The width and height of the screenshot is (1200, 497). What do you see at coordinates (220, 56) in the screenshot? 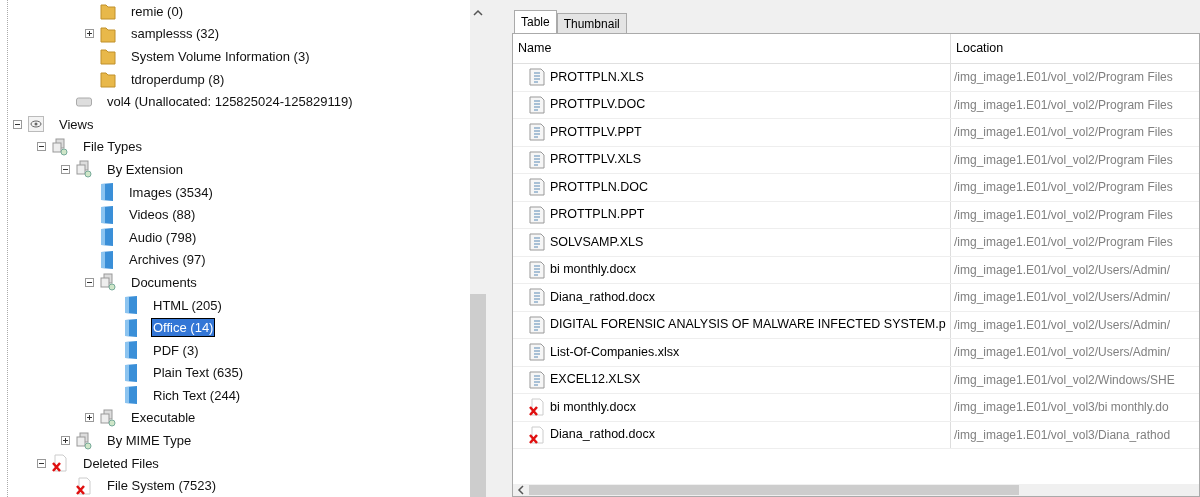
I see `tree-item: System Volume Information (3)` at bounding box center [220, 56].